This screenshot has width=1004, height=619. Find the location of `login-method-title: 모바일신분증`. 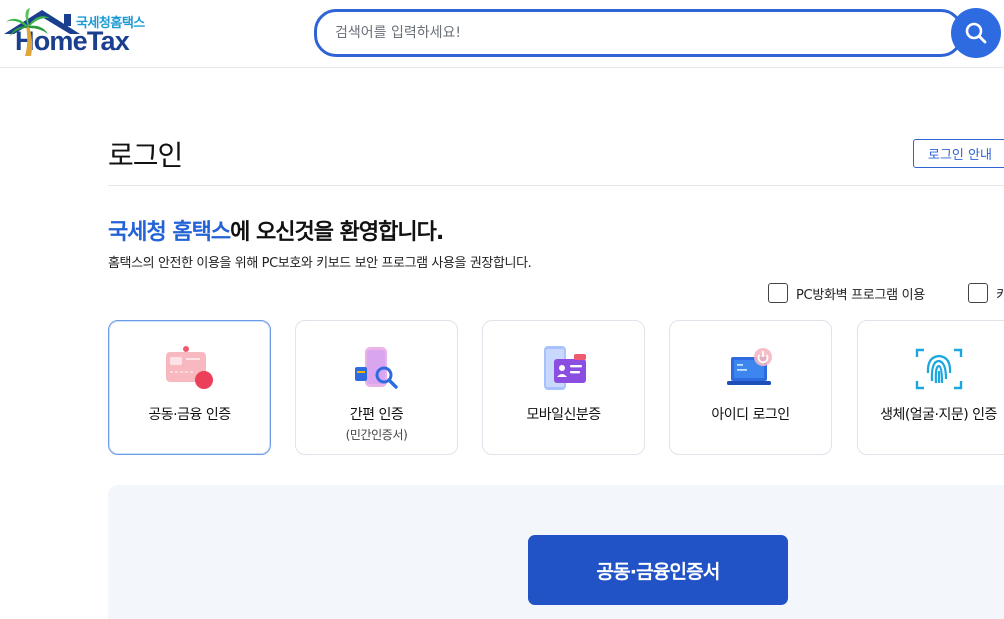

login-method-title: 모바일신분증 is located at coordinates (563, 415).